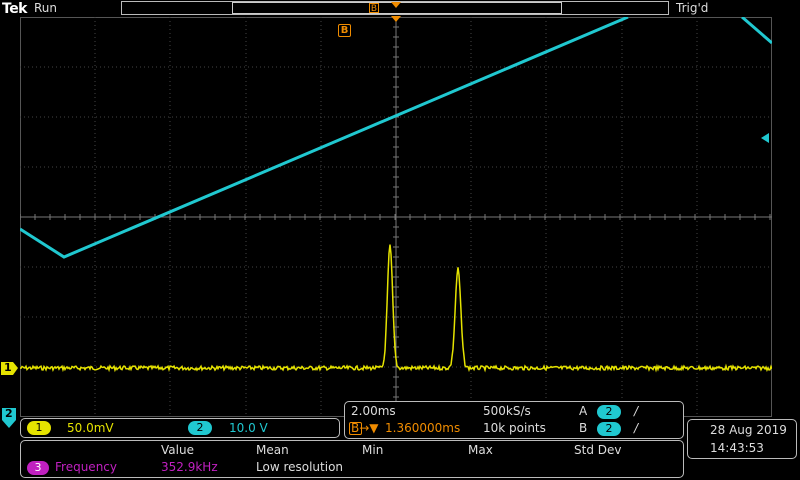  What do you see at coordinates (248, 428) in the screenshot?
I see `ch2-scale: 10.0 V` at bounding box center [248, 428].